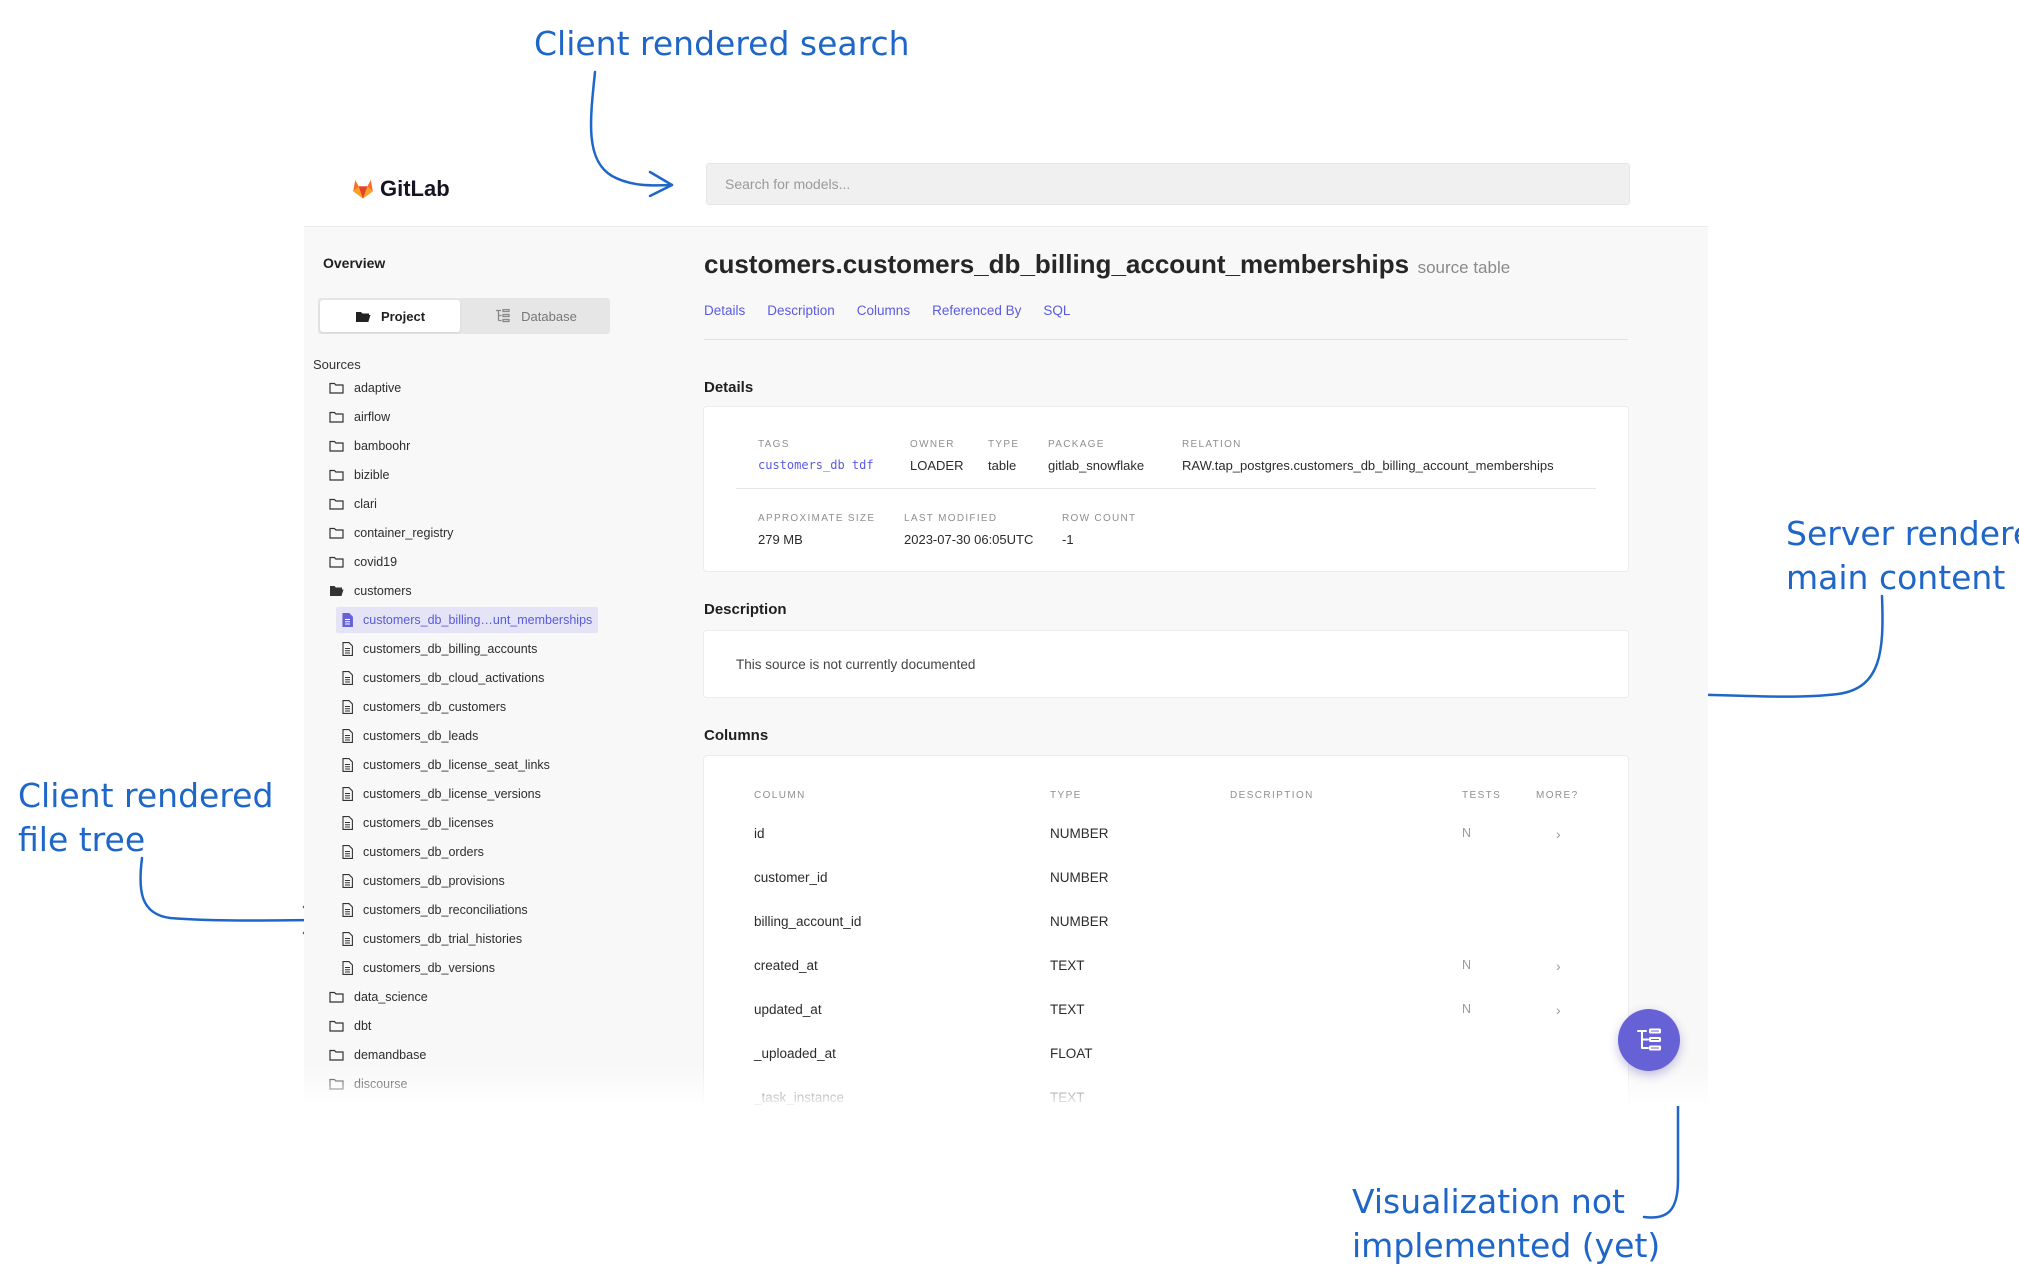 The image size is (2019, 1282). I want to click on gitlab-logo: GitLab, so click(401, 189).